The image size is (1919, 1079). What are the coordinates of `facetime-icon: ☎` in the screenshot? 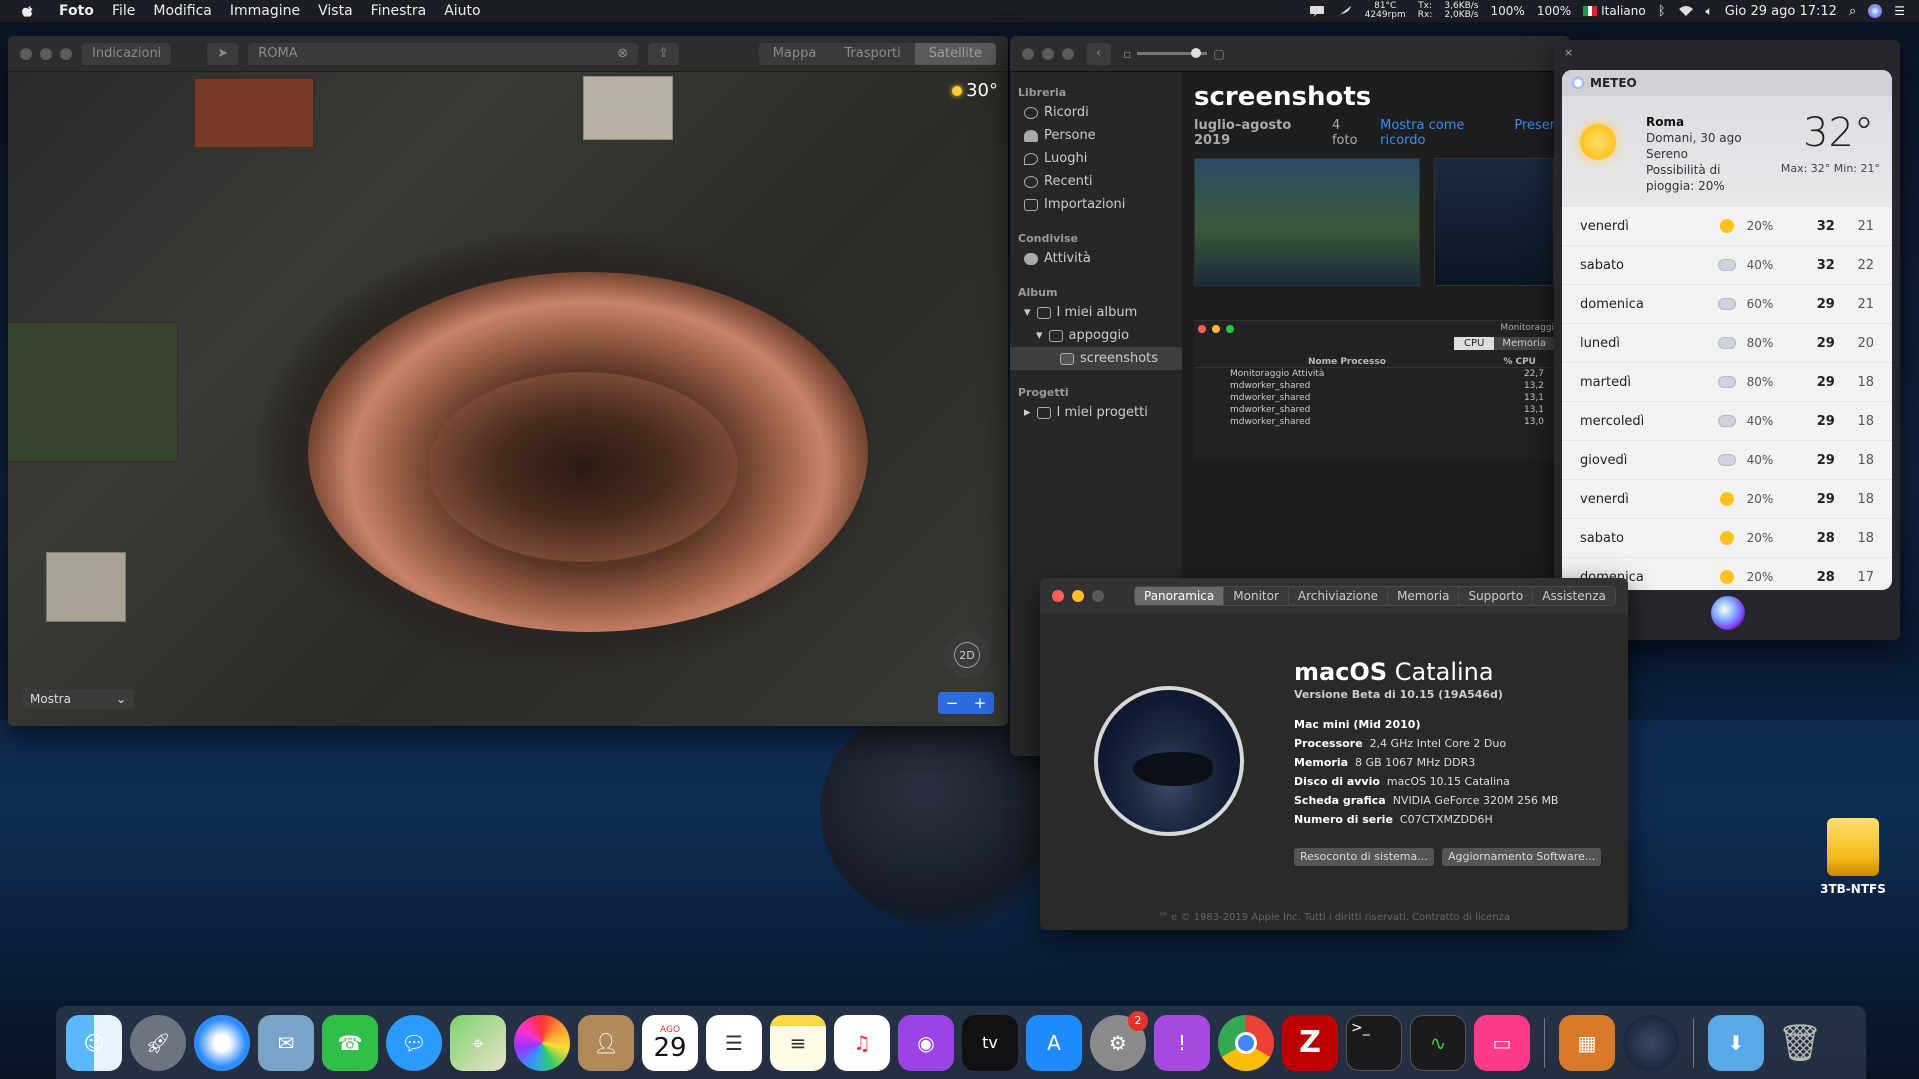 It's located at (350, 1042).